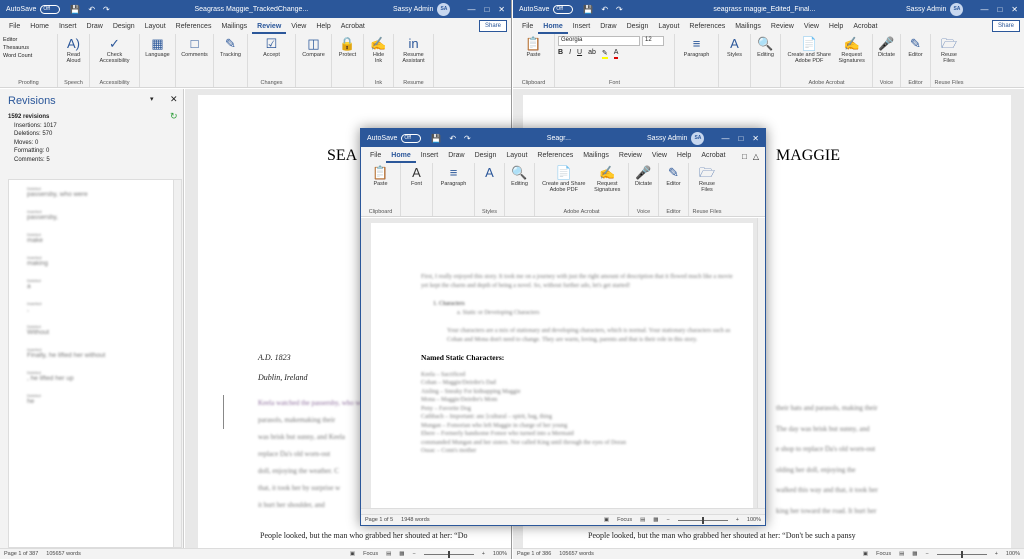  Describe the element at coordinates (761, 363) in the screenshot. I see `front-vertical-scrollbar` at that location.